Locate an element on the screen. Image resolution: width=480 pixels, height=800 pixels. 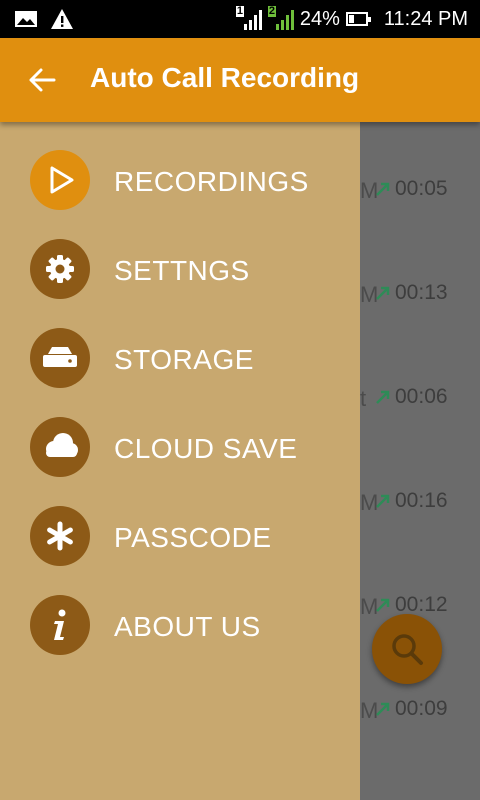
drawer-item-label: STORAGE is located at coordinates (184, 359).